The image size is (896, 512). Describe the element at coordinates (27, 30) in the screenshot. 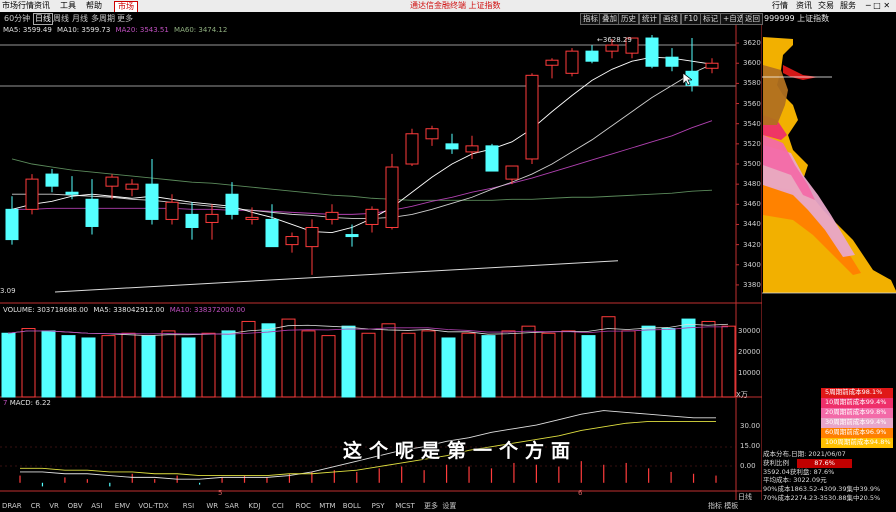

I see `ma5-label: MA5: 3599.49` at that location.